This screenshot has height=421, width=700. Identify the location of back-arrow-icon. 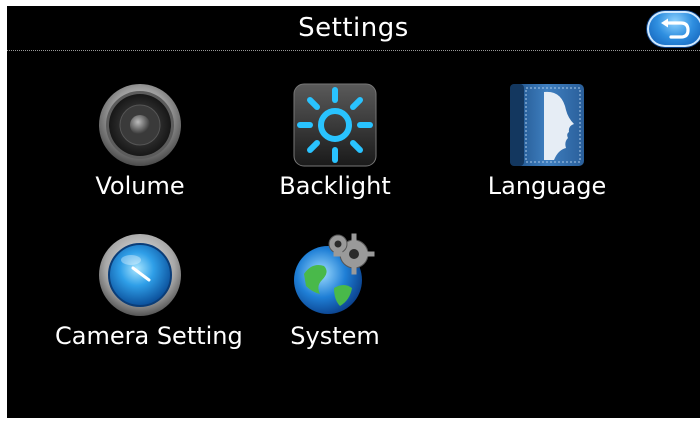
(675, 28).